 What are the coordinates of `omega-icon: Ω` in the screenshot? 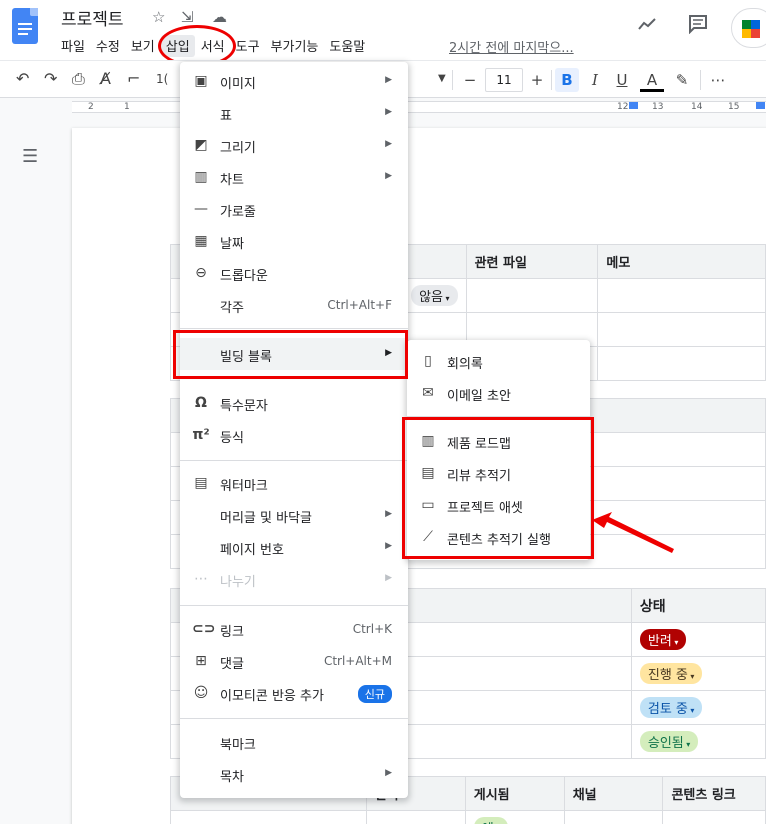 It's located at (201, 403).